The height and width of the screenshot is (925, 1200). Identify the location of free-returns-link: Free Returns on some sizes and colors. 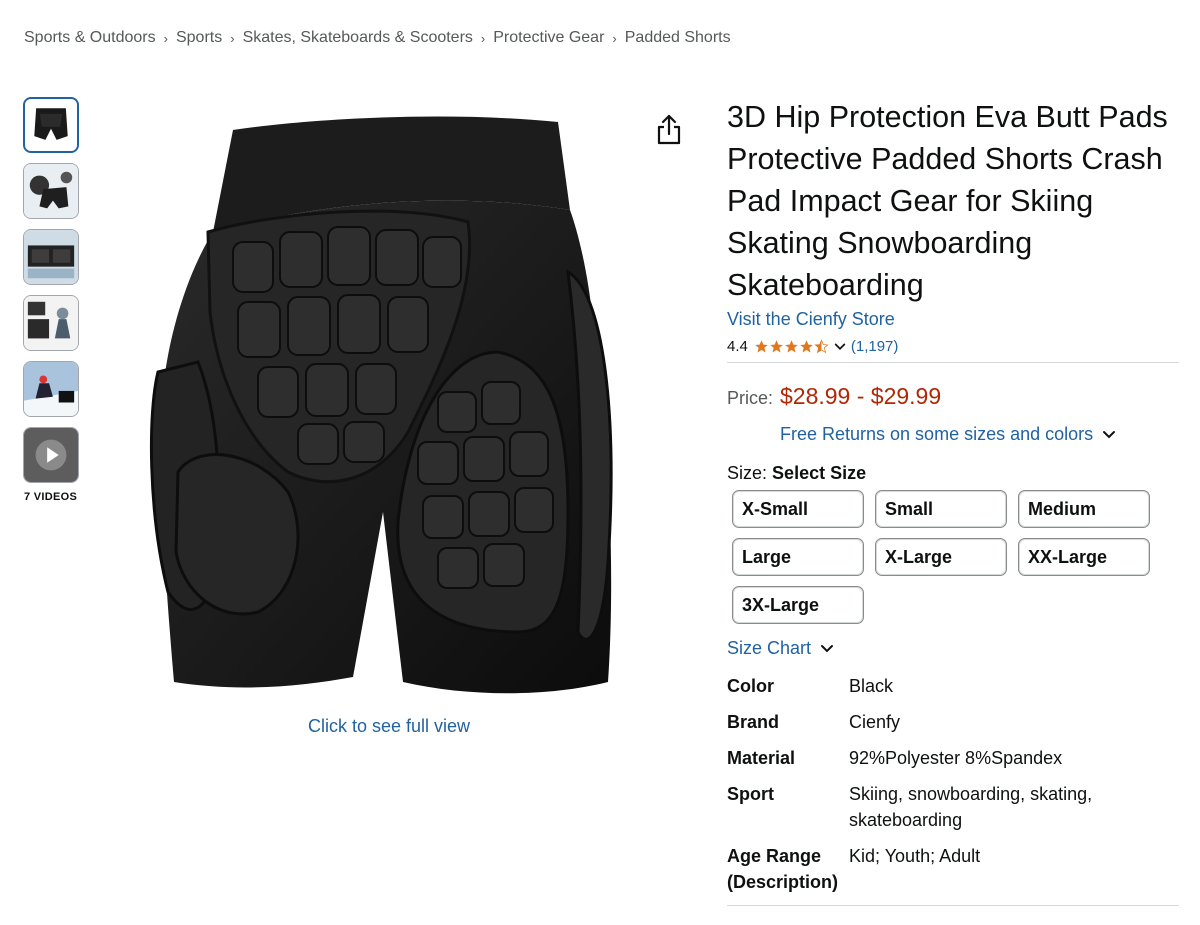
(979, 434).